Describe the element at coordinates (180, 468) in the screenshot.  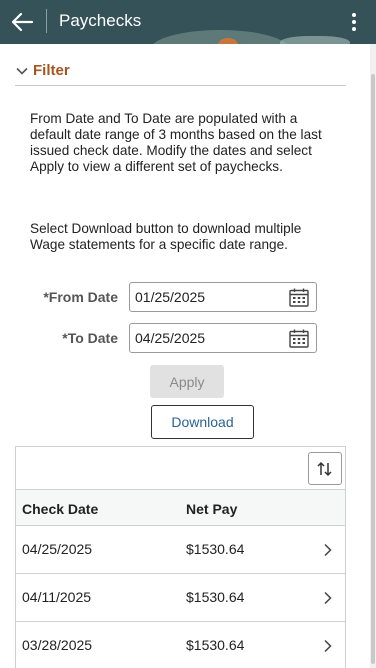
I see `grid-toolbar` at that location.